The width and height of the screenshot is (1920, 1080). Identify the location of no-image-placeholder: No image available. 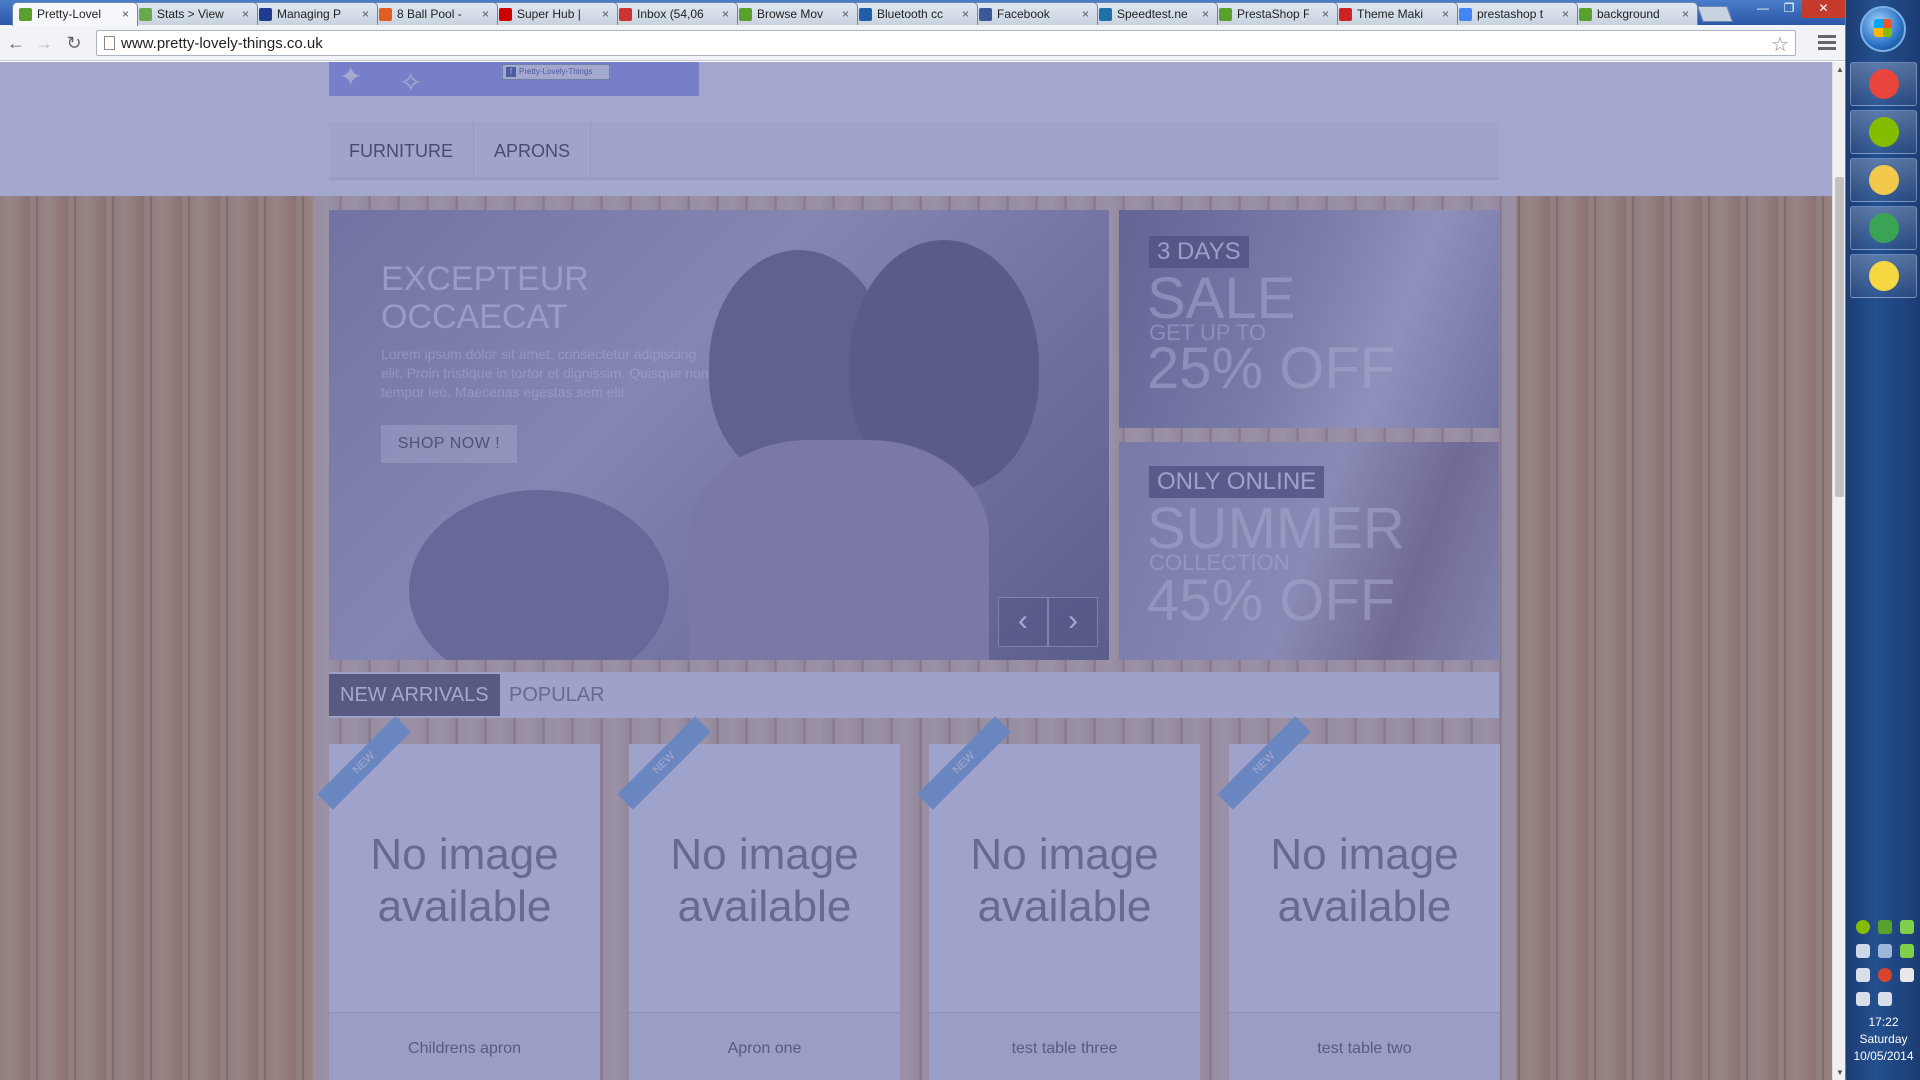
(1364, 880).